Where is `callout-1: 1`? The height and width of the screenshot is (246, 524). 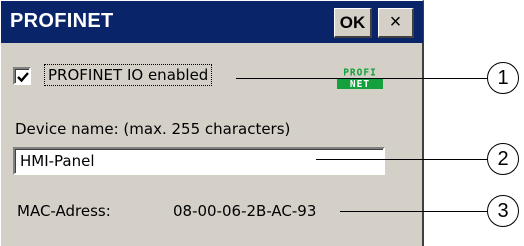 callout-1: 1 is located at coordinates (503, 78).